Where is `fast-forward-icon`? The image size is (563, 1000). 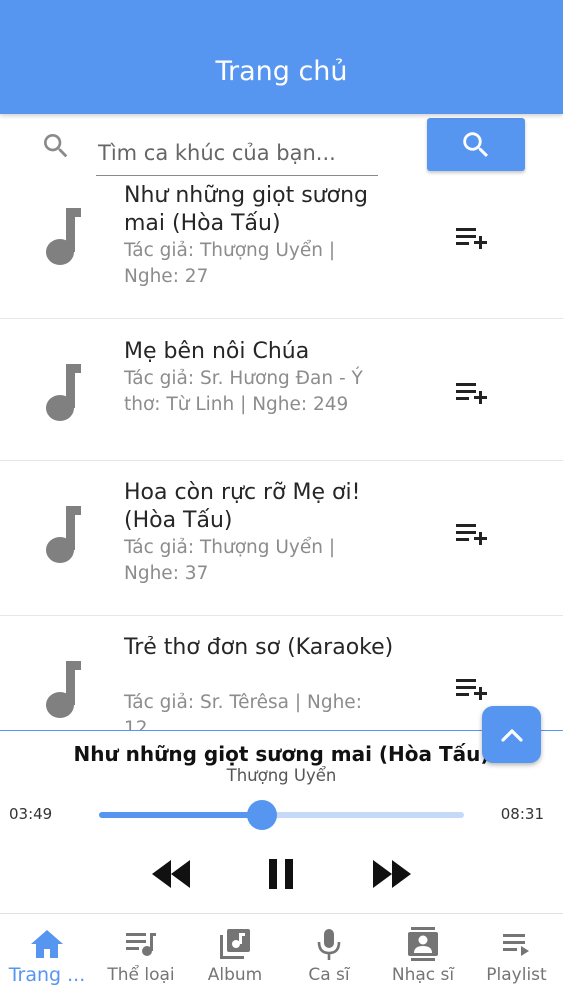
fast-forward-icon is located at coordinates (392, 874).